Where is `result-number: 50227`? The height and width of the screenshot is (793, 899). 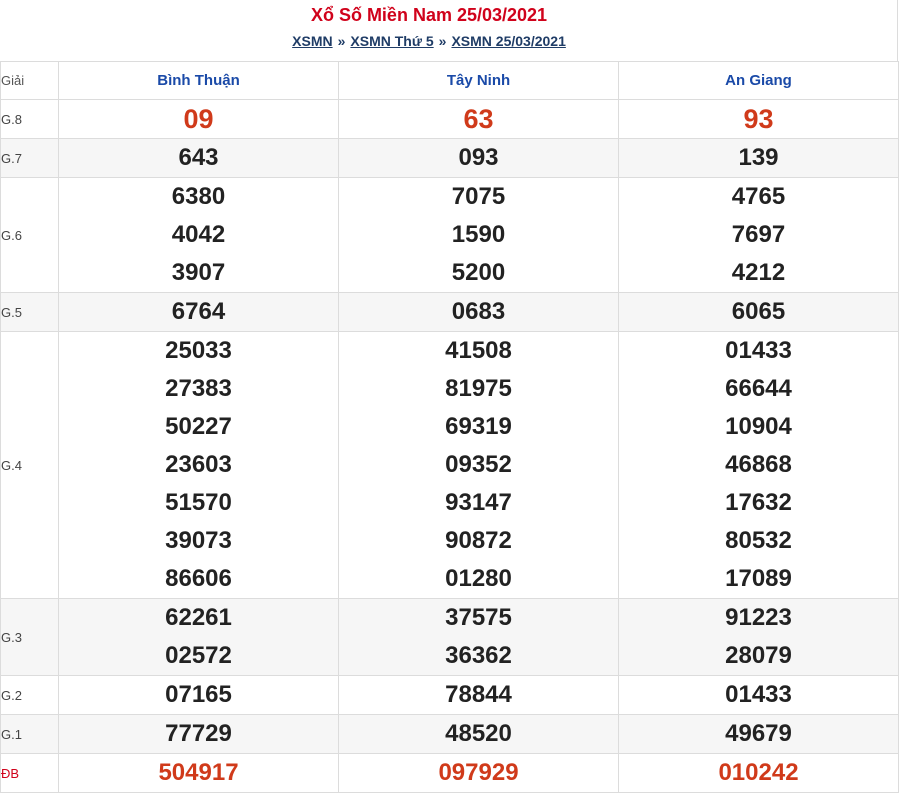
result-number: 50227 is located at coordinates (198, 426).